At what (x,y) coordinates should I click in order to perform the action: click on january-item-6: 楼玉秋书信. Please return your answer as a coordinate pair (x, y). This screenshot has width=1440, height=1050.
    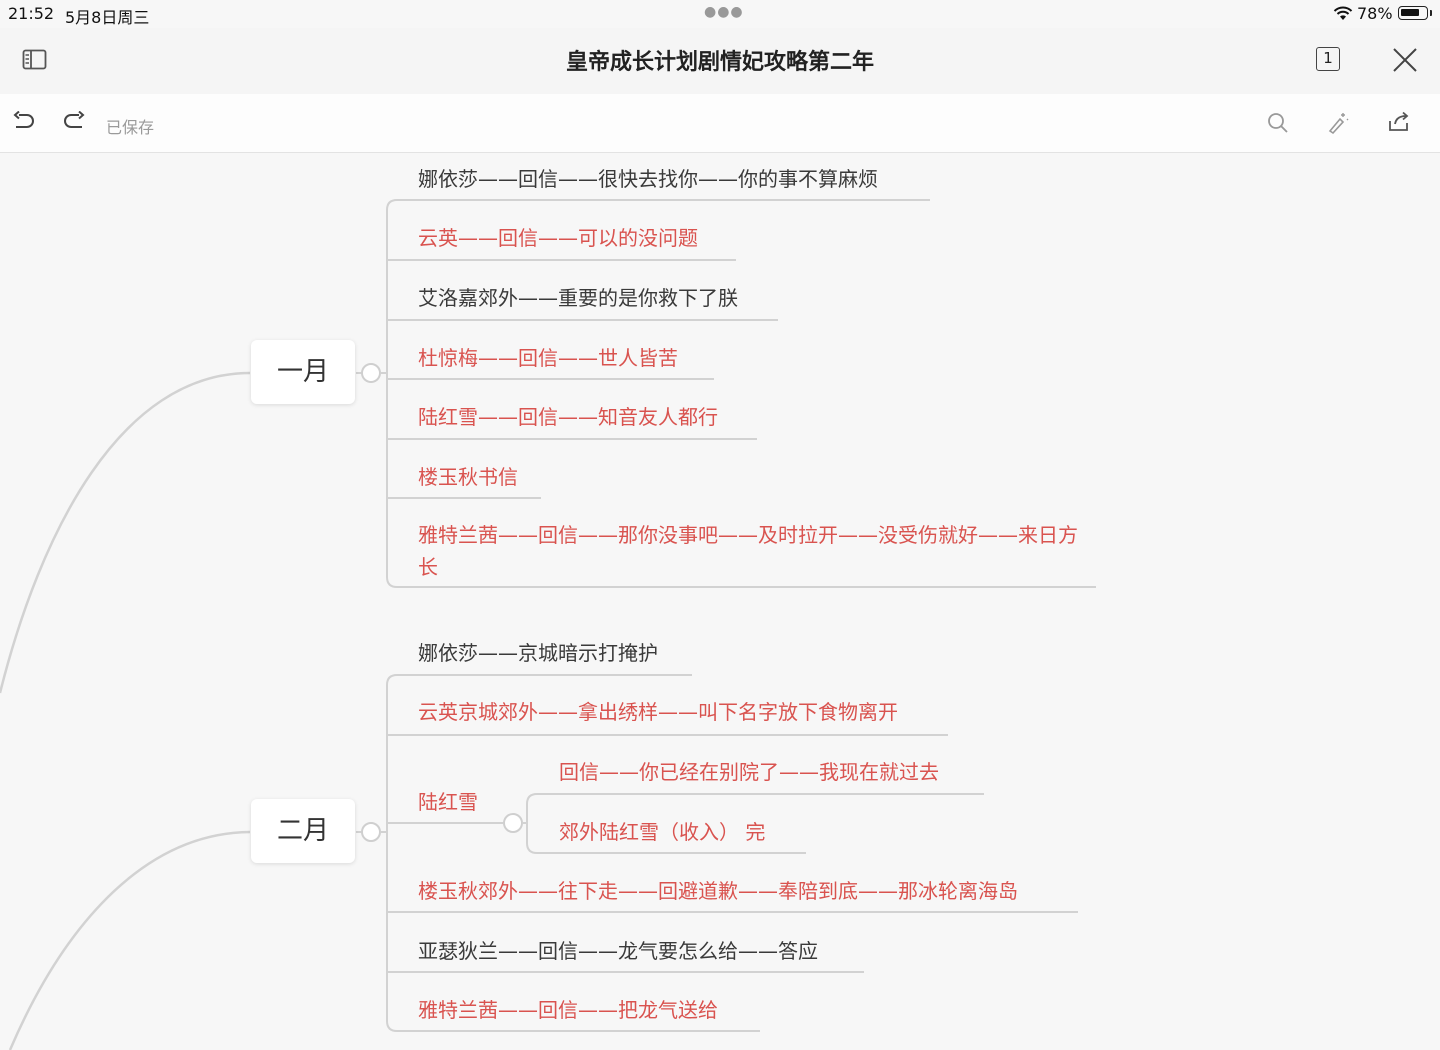
    Looking at the image, I should click on (468, 477).